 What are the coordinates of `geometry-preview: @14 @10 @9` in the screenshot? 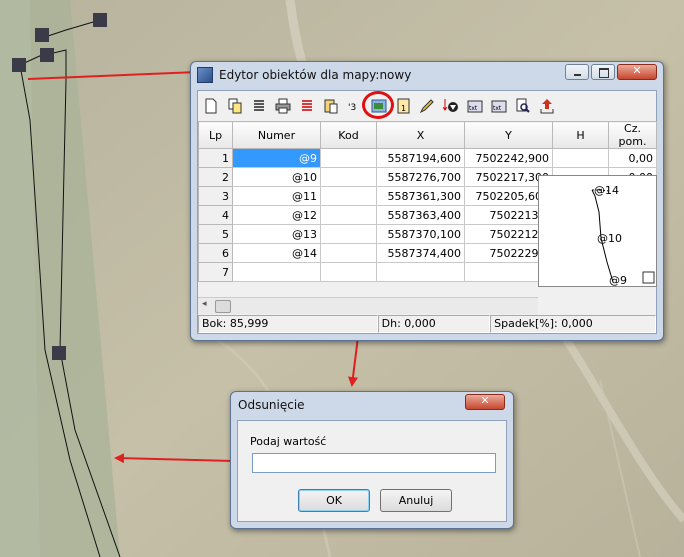 It's located at (597, 231).